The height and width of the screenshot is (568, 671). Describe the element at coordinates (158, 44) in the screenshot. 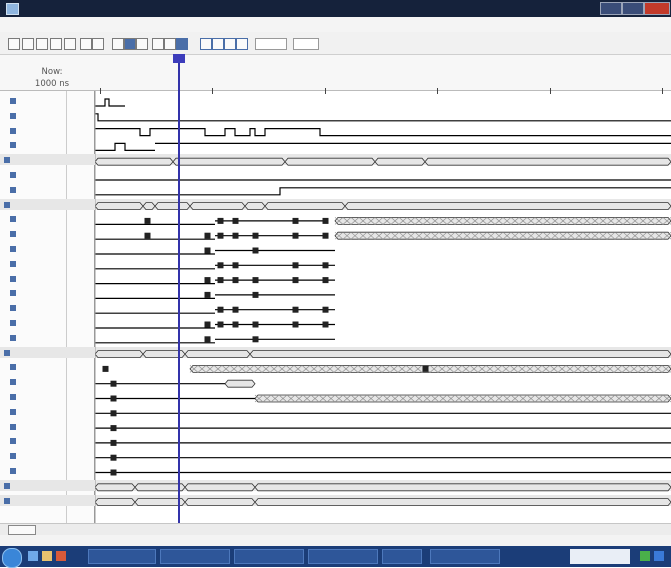

I see `expand-icon` at that location.